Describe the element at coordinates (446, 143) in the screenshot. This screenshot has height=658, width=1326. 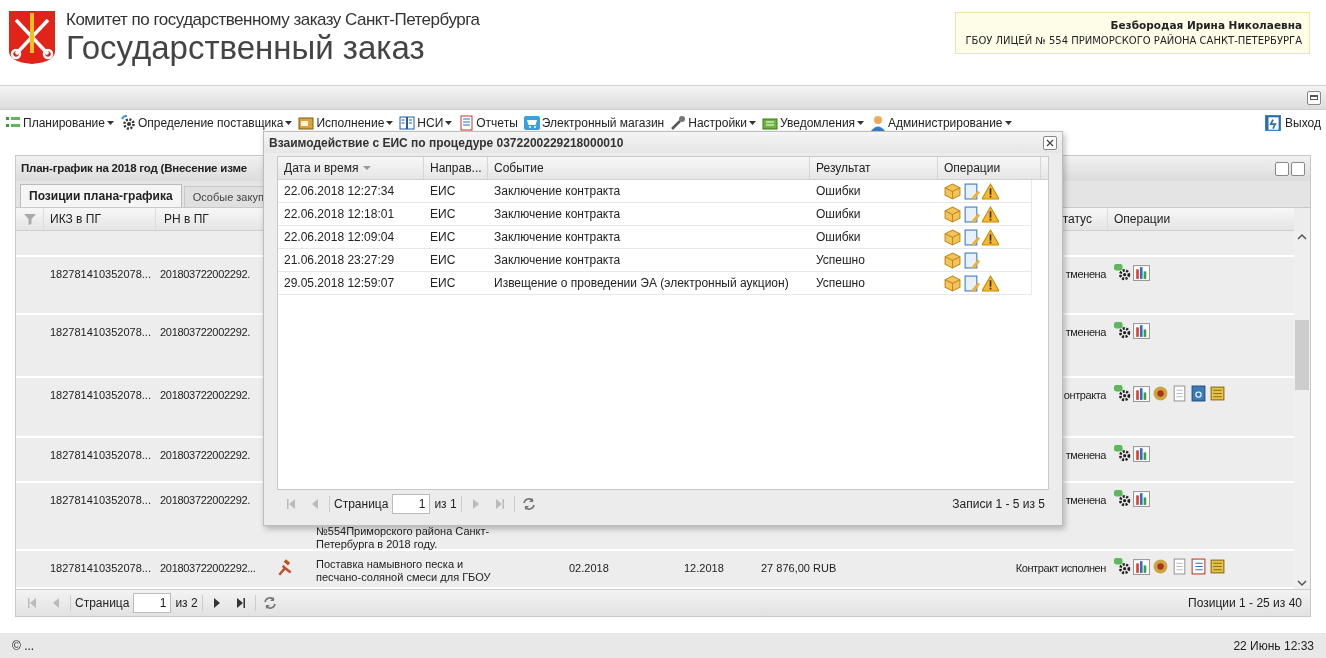
I see `dialog-title: Взаимодействие с ЕИС по процедуре 0372200229218000010` at that location.